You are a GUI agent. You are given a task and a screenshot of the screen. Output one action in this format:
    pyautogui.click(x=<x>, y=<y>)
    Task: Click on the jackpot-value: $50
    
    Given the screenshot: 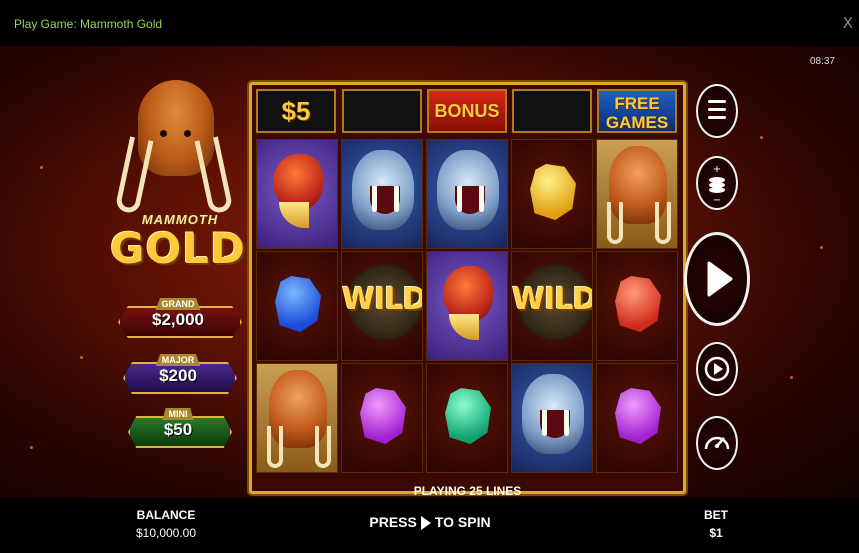 What is the action you would take?
    pyautogui.click(x=178, y=429)
    